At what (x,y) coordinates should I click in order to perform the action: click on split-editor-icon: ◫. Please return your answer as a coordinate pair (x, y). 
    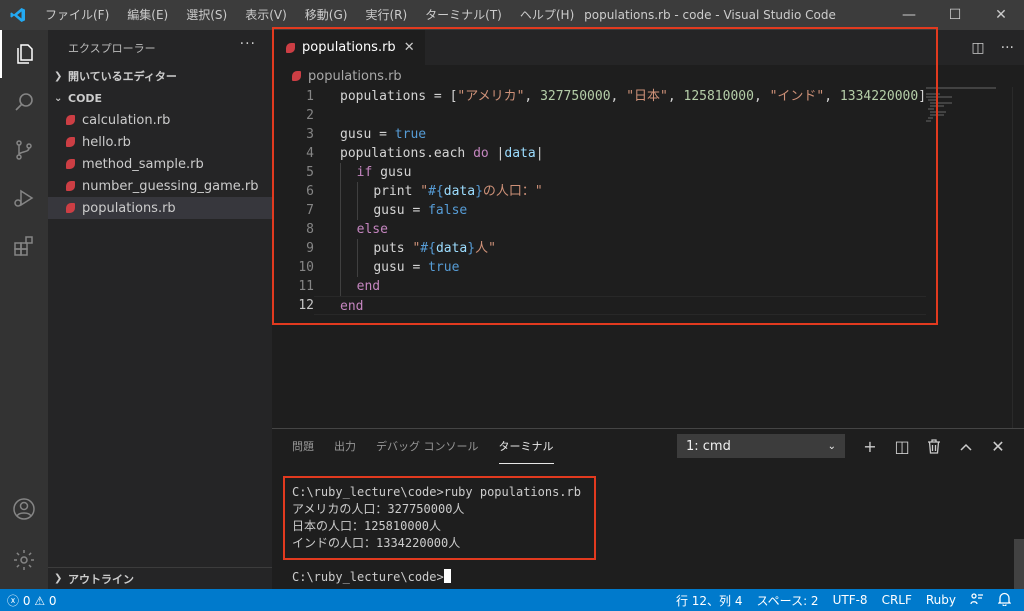
    Looking at the image, I should click on (977, 48).